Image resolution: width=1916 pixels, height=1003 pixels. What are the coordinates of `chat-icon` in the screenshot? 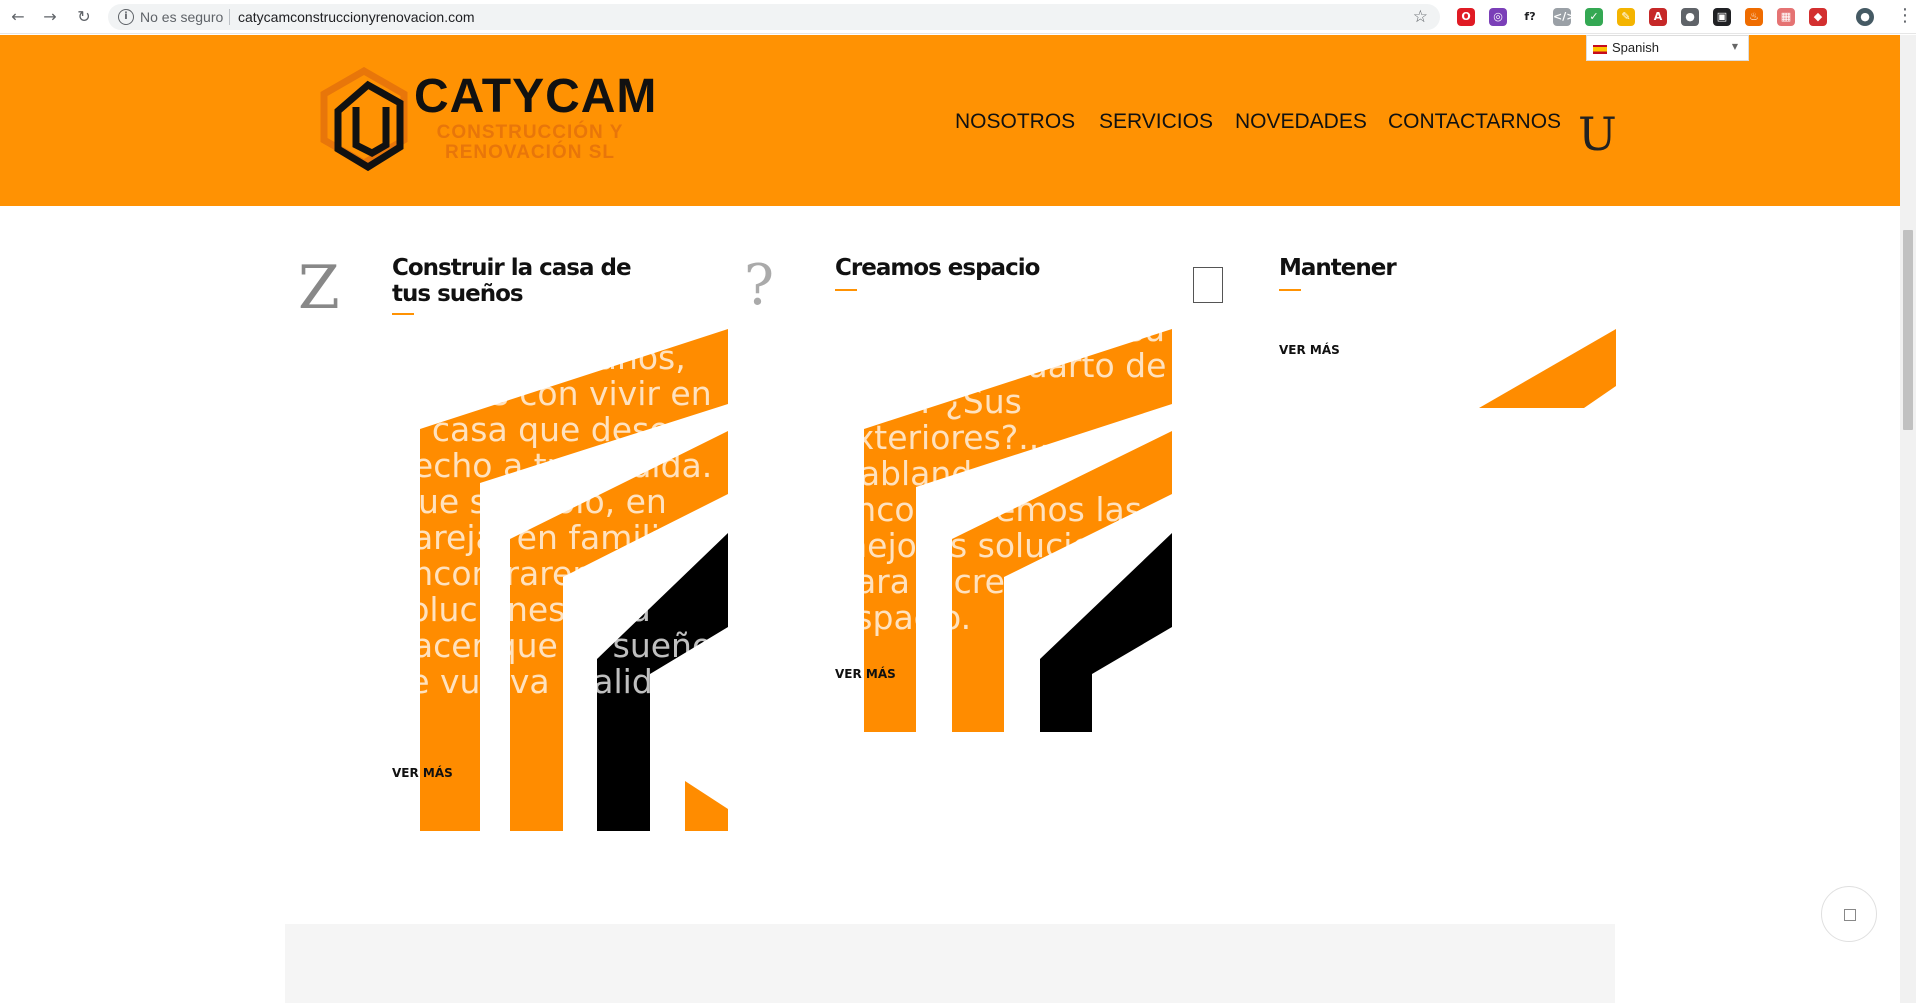 It's located at (1850, 915).